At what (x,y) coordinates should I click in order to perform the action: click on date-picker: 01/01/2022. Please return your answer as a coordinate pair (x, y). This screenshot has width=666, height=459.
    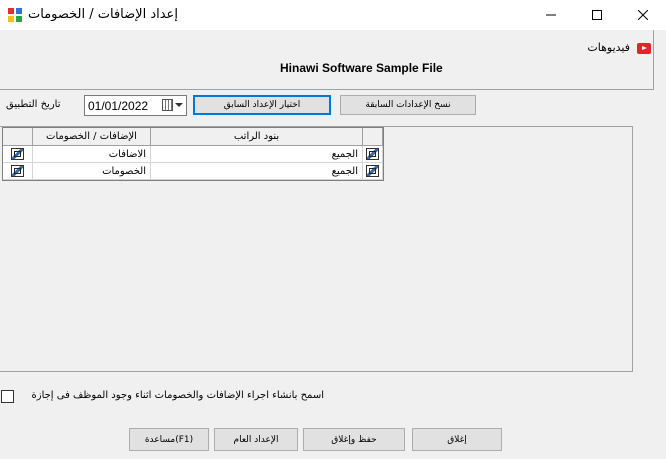
    Looking at the image, I should click on (135, 105).